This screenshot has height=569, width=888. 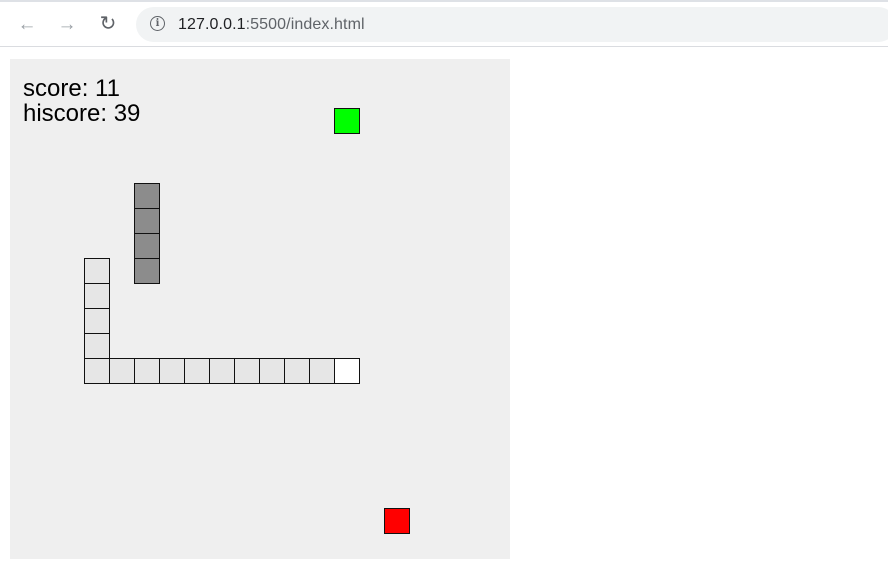 What do you see at coordinates (512, 24) in the screenshot?
I see `address-bar: i 127.0.0.1:5500/index.html` at bounding box center [512, 24].